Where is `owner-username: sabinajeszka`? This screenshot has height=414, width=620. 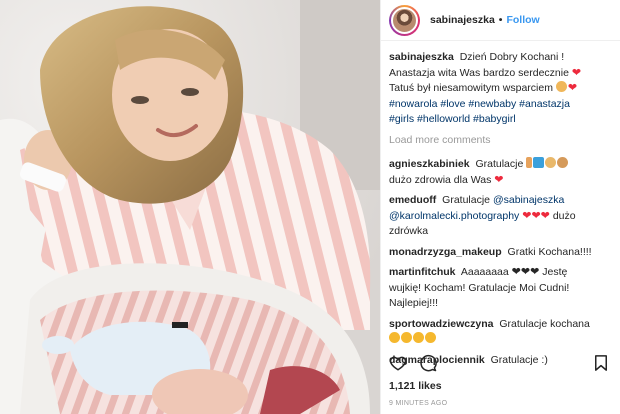 owner-username: sabinajeszka is located at coordinates (462, 20).